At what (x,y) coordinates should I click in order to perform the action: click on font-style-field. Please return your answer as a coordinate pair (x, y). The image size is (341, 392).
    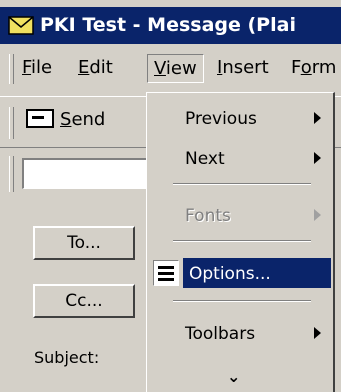
    Looking at the image, I should click on (88, 173).